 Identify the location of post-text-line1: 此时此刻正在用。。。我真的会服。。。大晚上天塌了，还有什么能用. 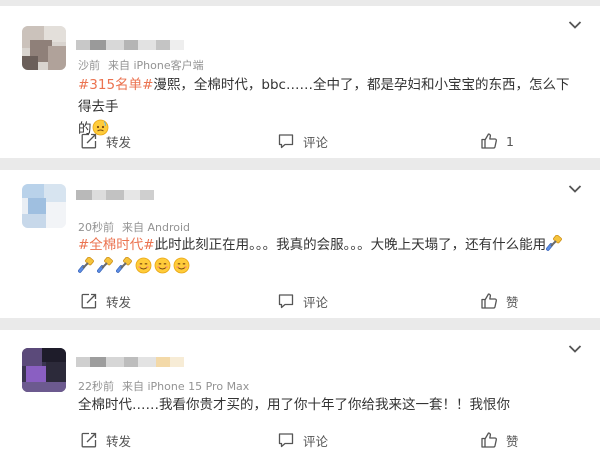
(350, 245).